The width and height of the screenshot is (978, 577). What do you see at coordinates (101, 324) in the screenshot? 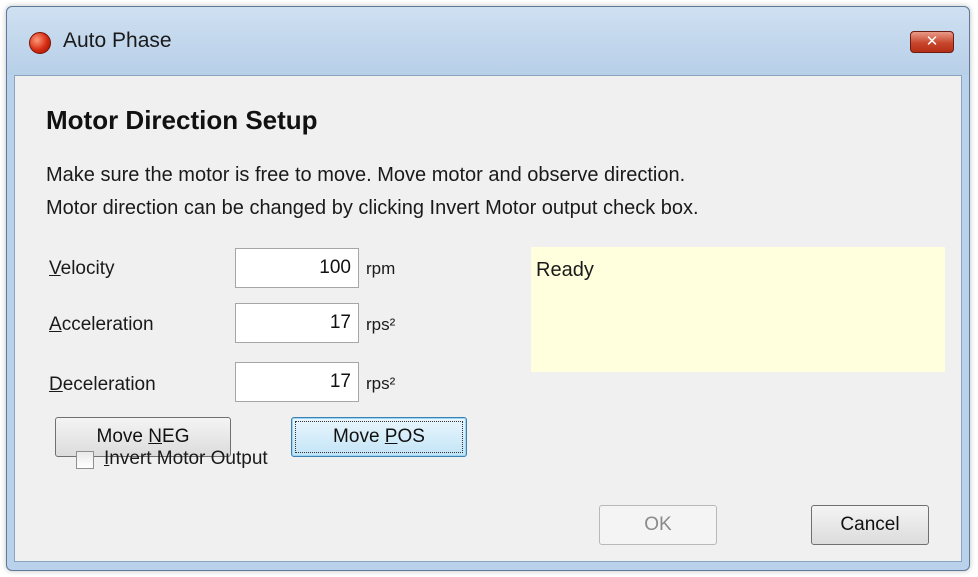
I see `acceleration-label: Acceleration` at bounding box center [101, 324].